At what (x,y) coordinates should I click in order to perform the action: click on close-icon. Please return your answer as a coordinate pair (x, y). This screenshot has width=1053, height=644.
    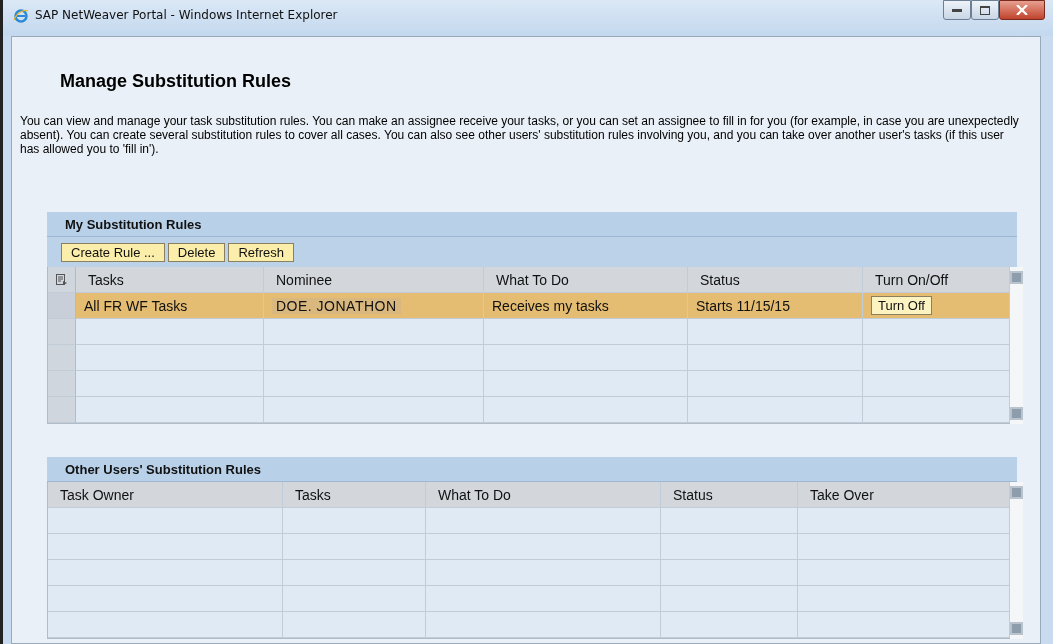
    Looking at the image, I should click on (1022, 10).